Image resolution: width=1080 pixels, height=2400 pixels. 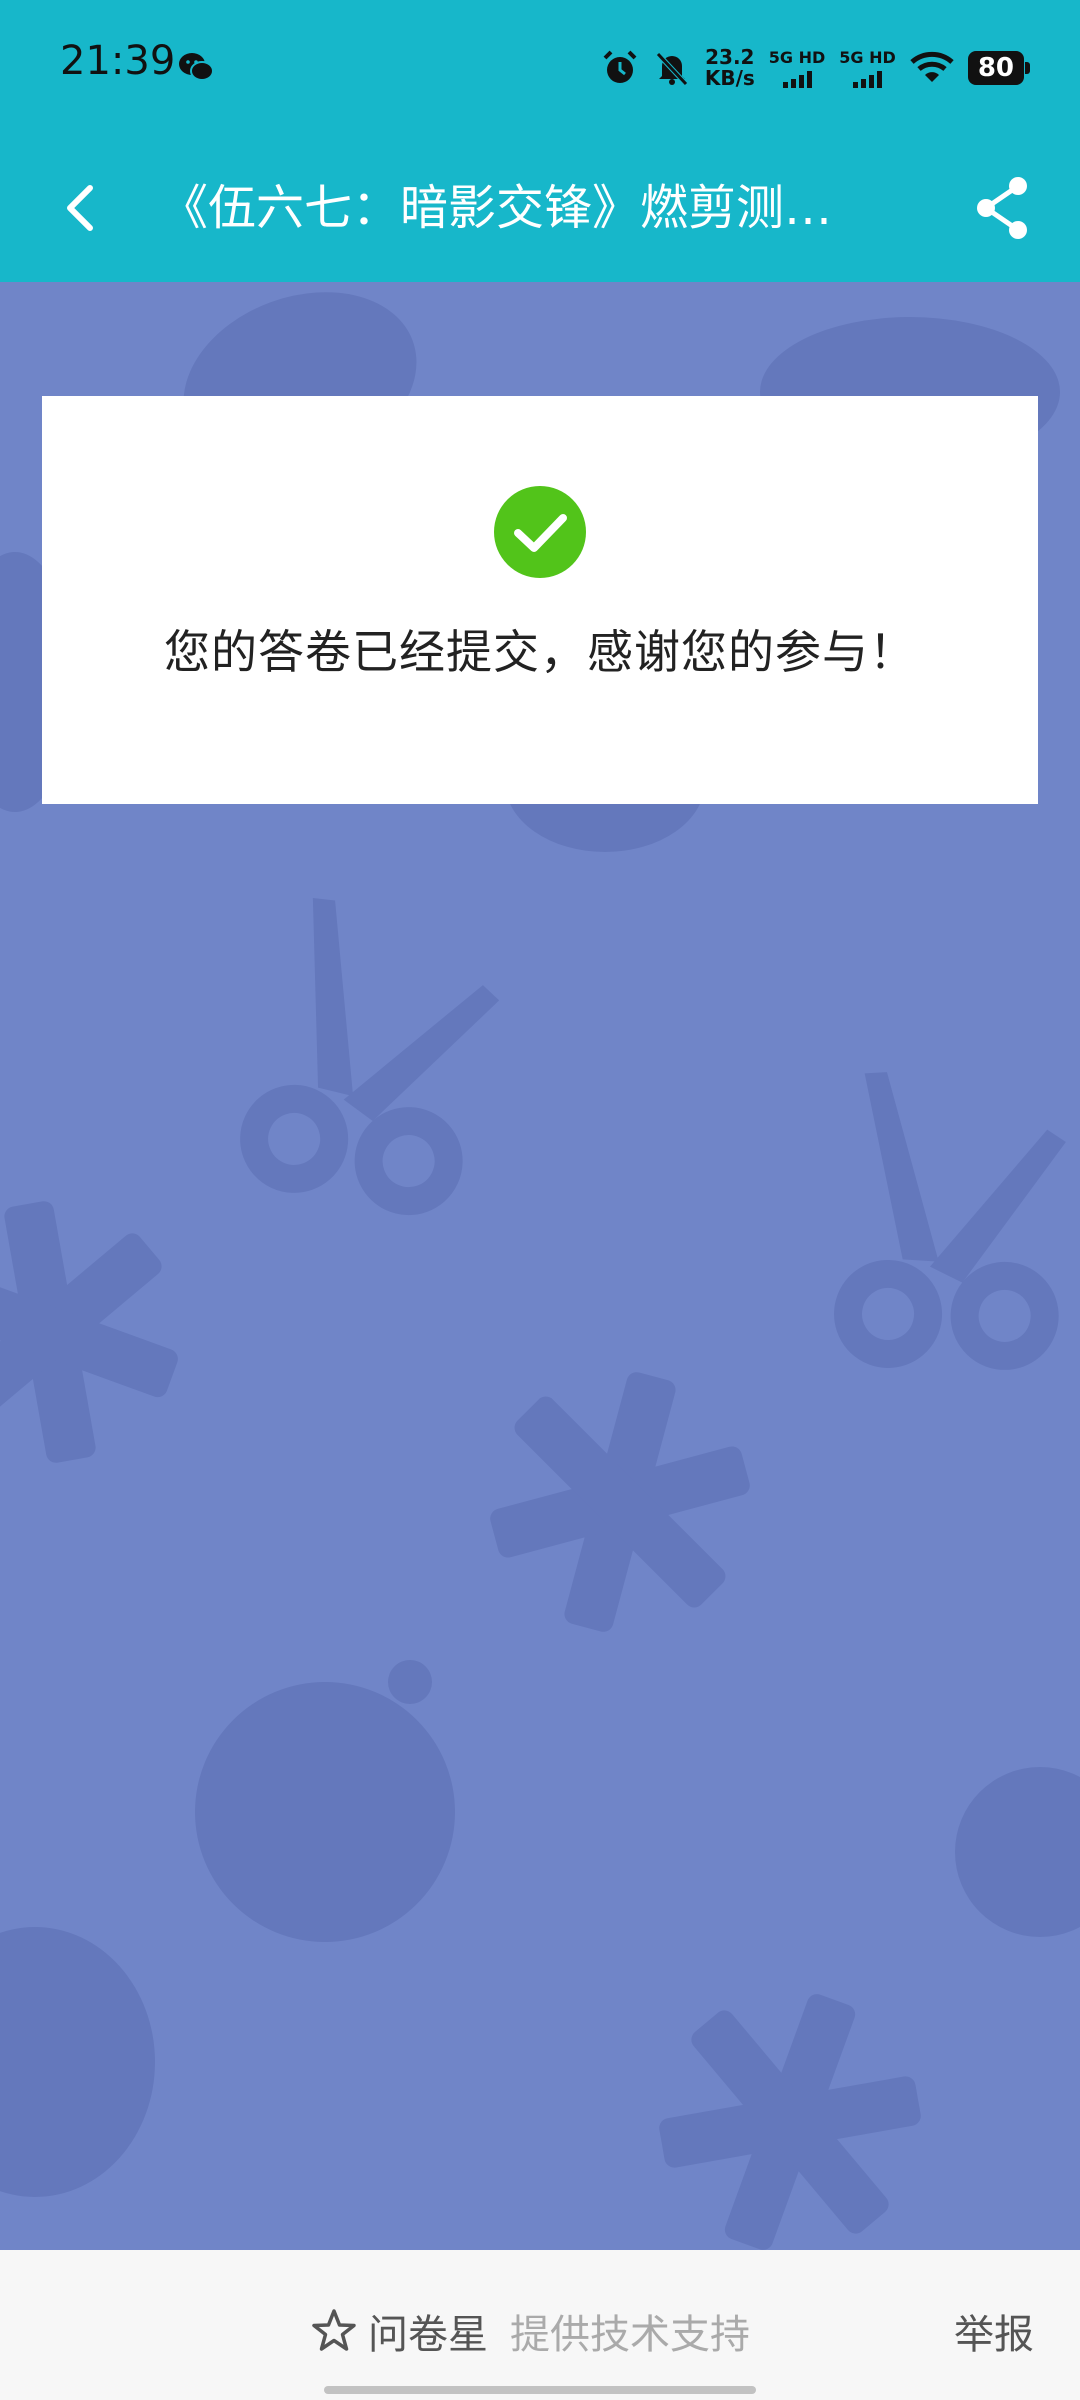 What do you see at coordinates (80, 208) in the screenshot?
I see `back-button` at bounding box center [80, 208].